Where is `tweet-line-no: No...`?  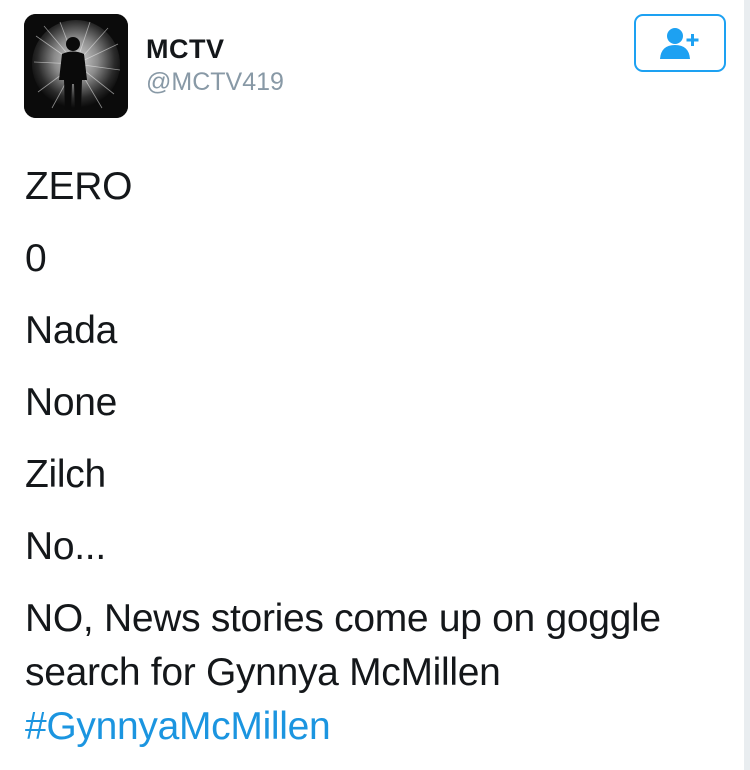
tweet-line-no: No... is located at coordinates (65, 546).